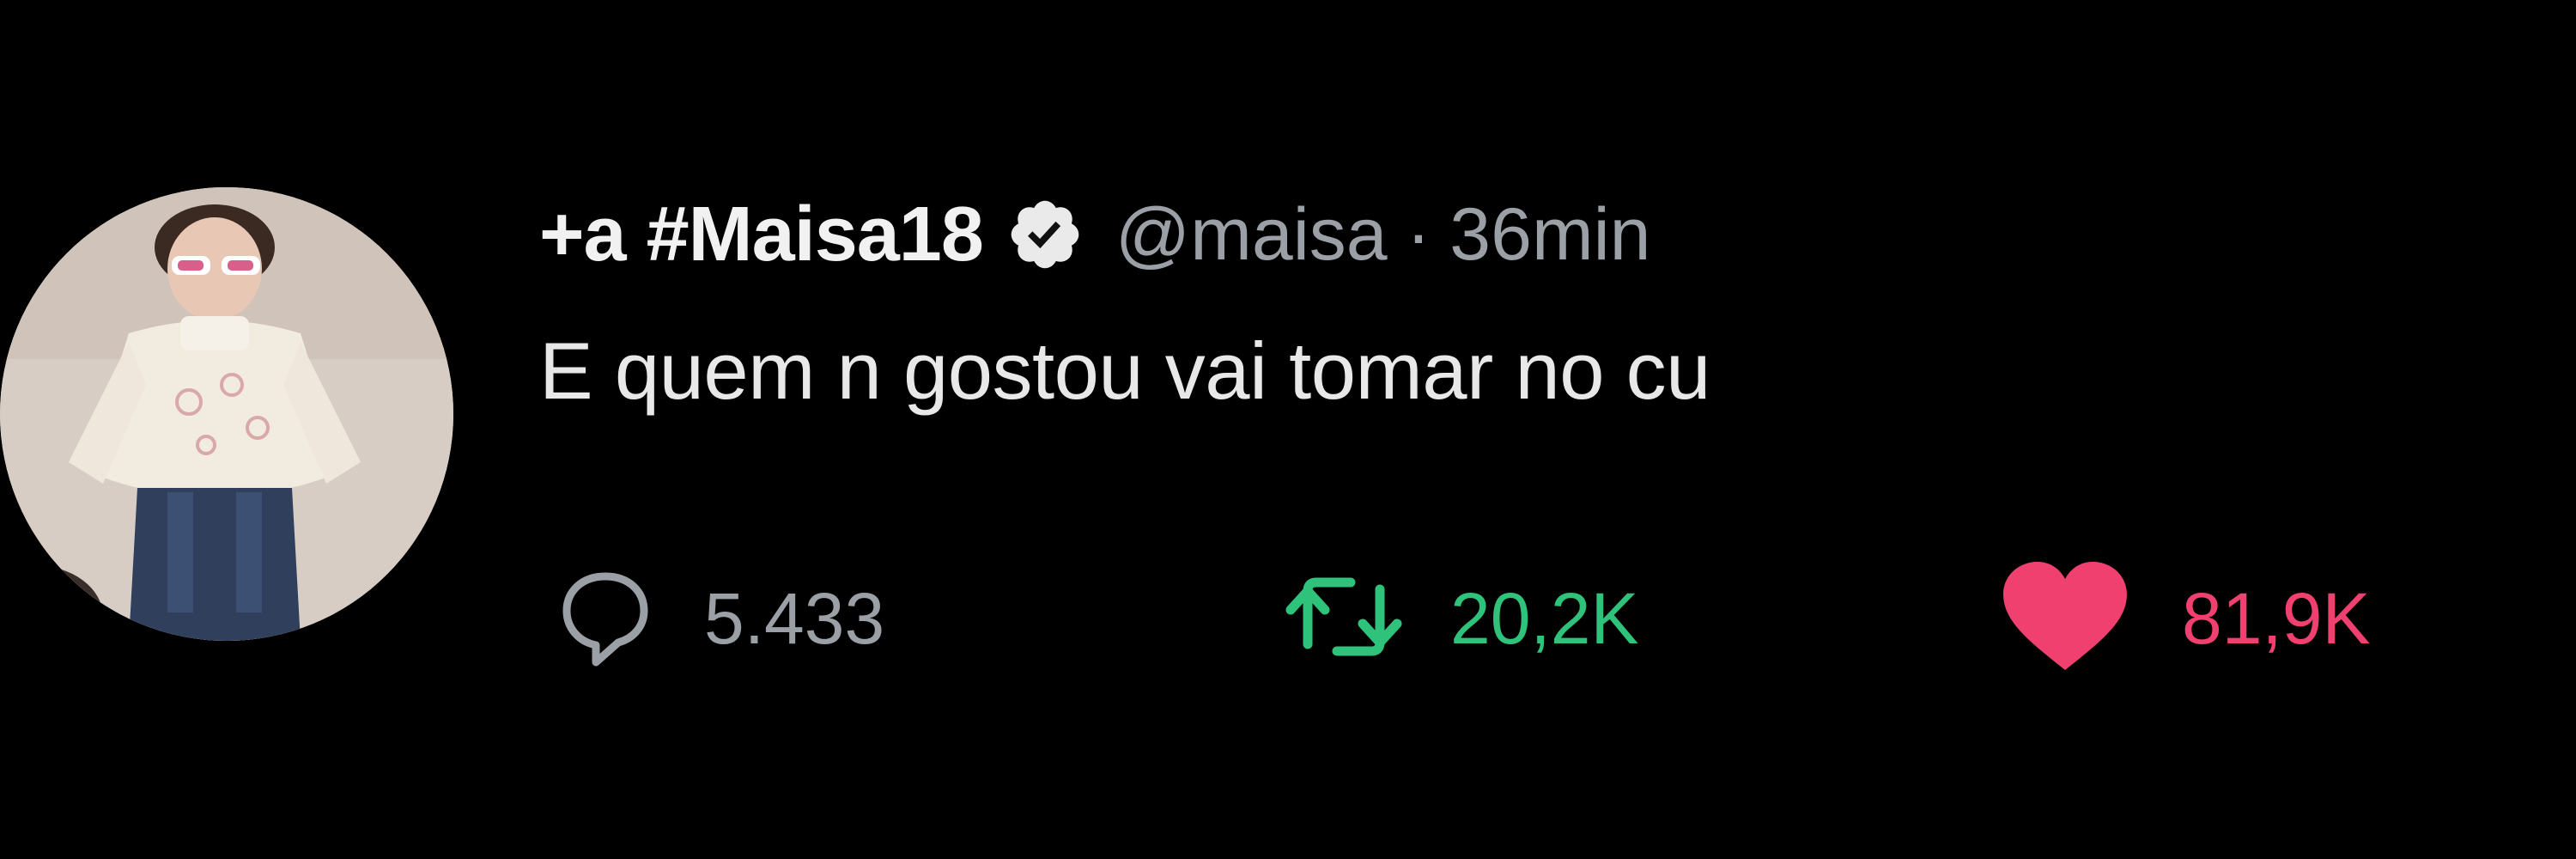  Describe the element at coordinates (794, 618) in the screenshot. I see `reply-count: 5.433` at that location.